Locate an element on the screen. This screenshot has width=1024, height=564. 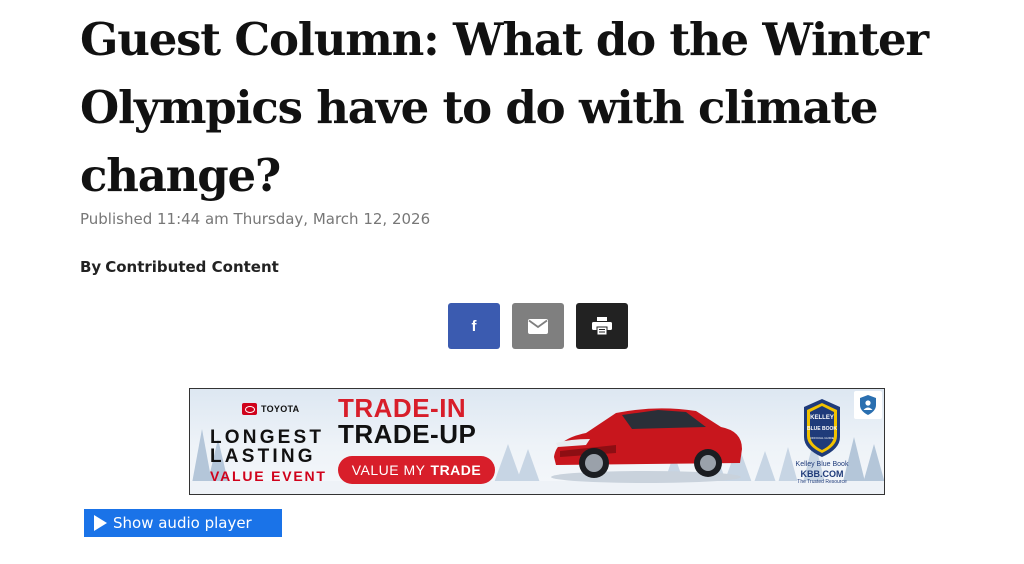
kbb-seal-mid: BLUE BOOK is located at coordinates (822, 429).